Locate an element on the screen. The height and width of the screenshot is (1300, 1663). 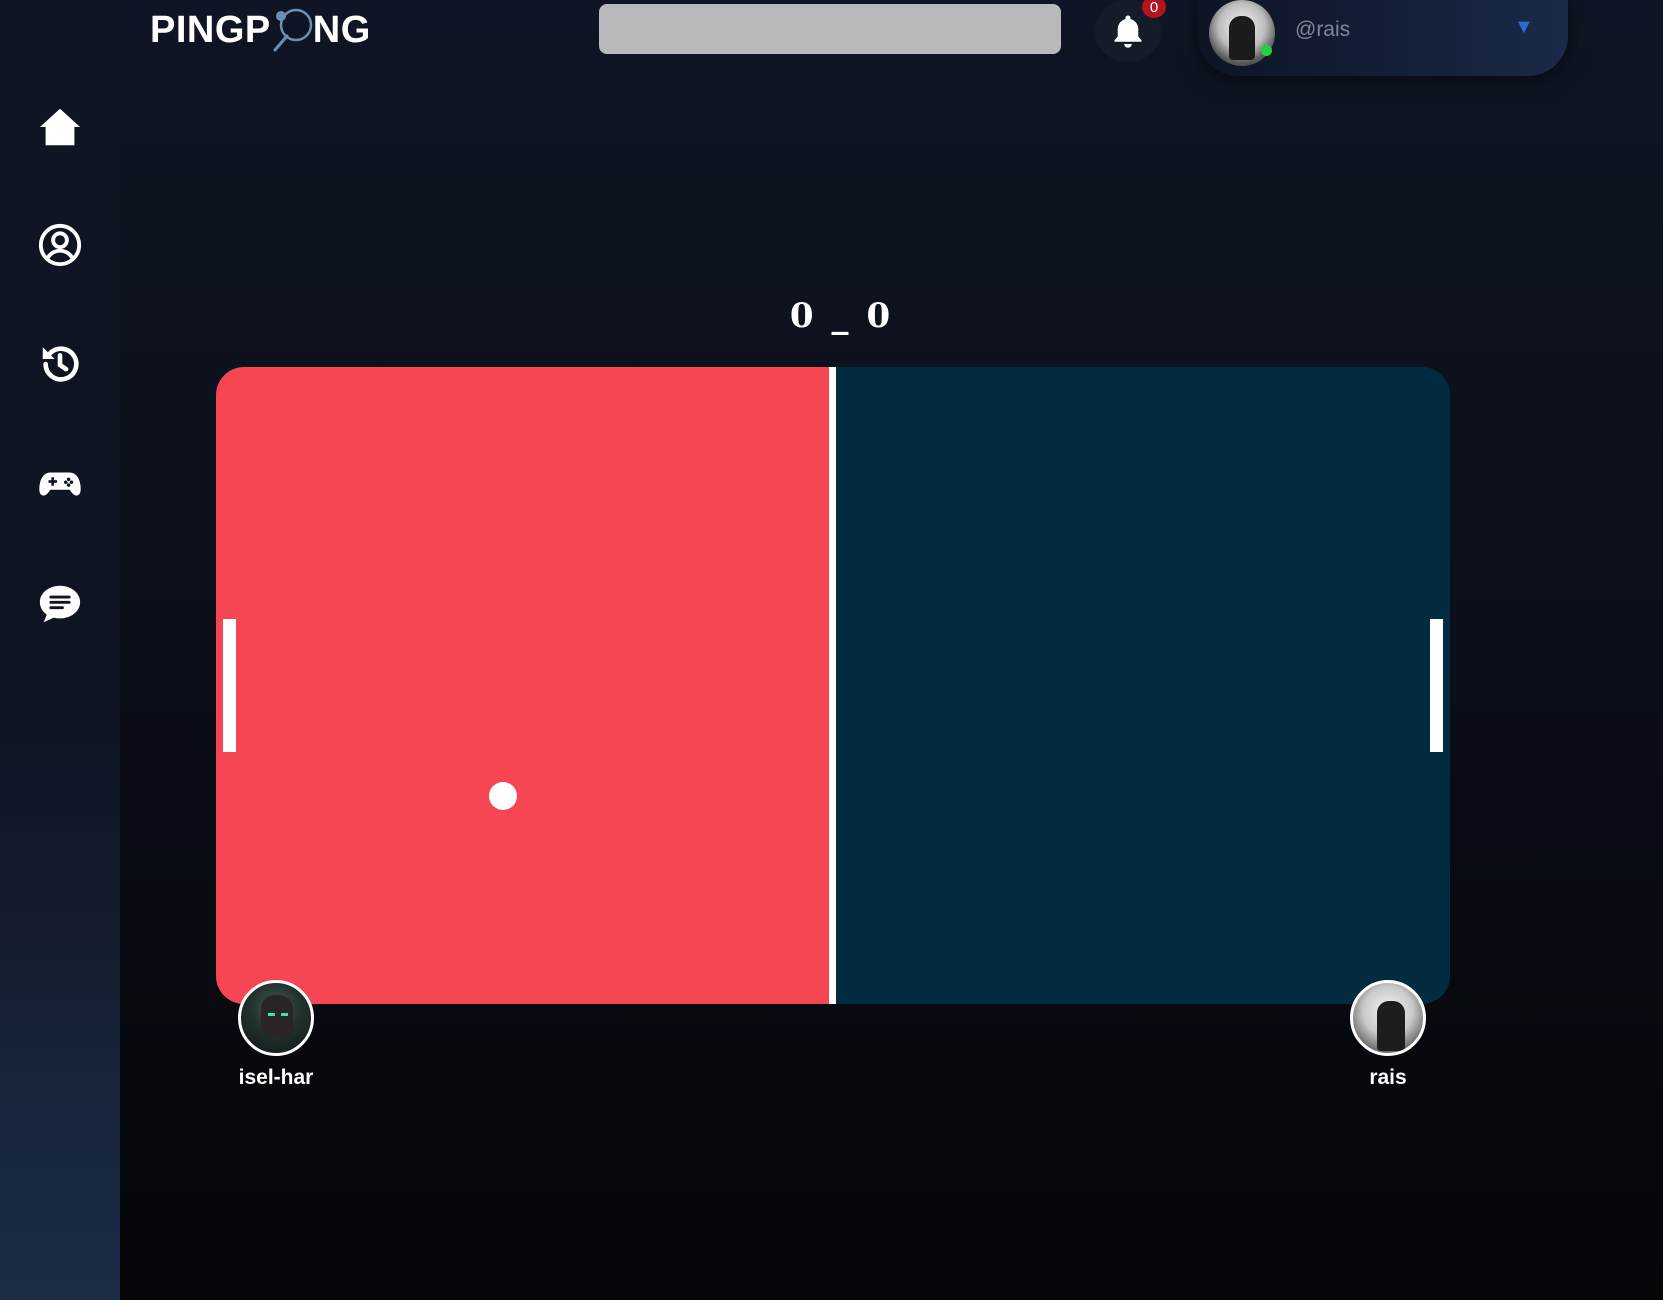
bell-icon is located at coordinates (1128, 31).